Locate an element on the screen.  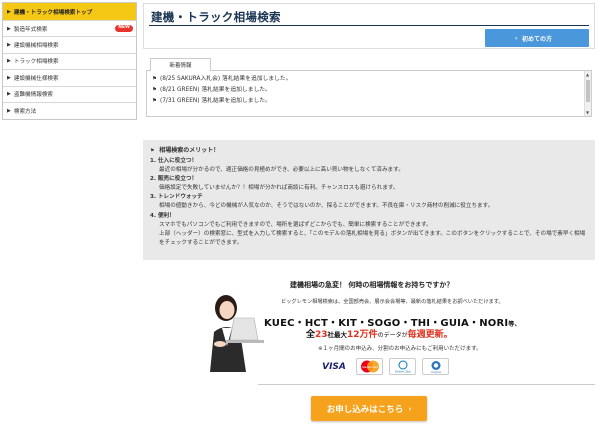
promo-note: ※１ヶ月間のお申込み、分割のお申込みにもご利用いただけます。 is located at coordinates (400, 349).